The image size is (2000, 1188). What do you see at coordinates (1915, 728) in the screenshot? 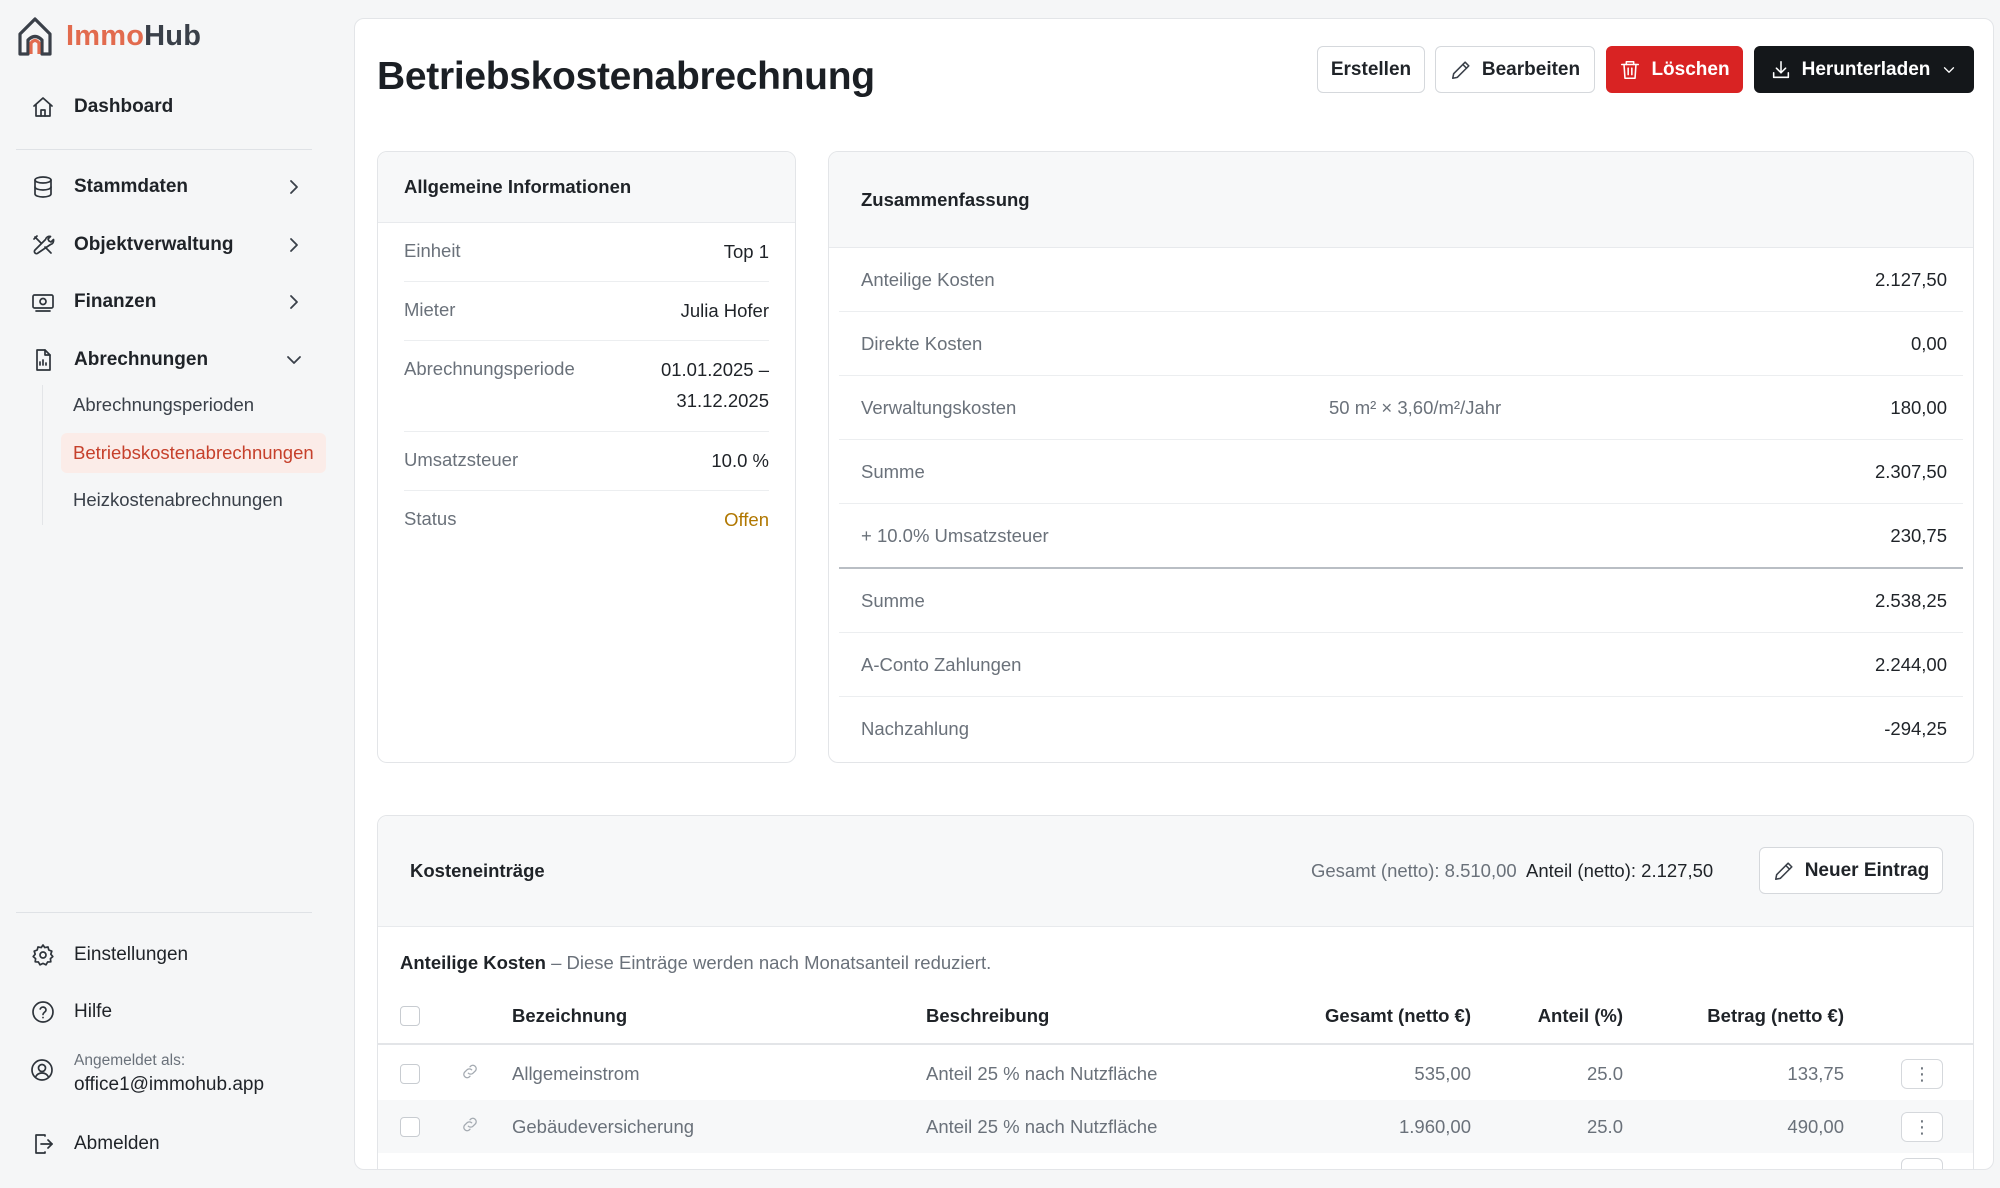
I see `summary-value: -294,25` at bounding box center [1915, 728].